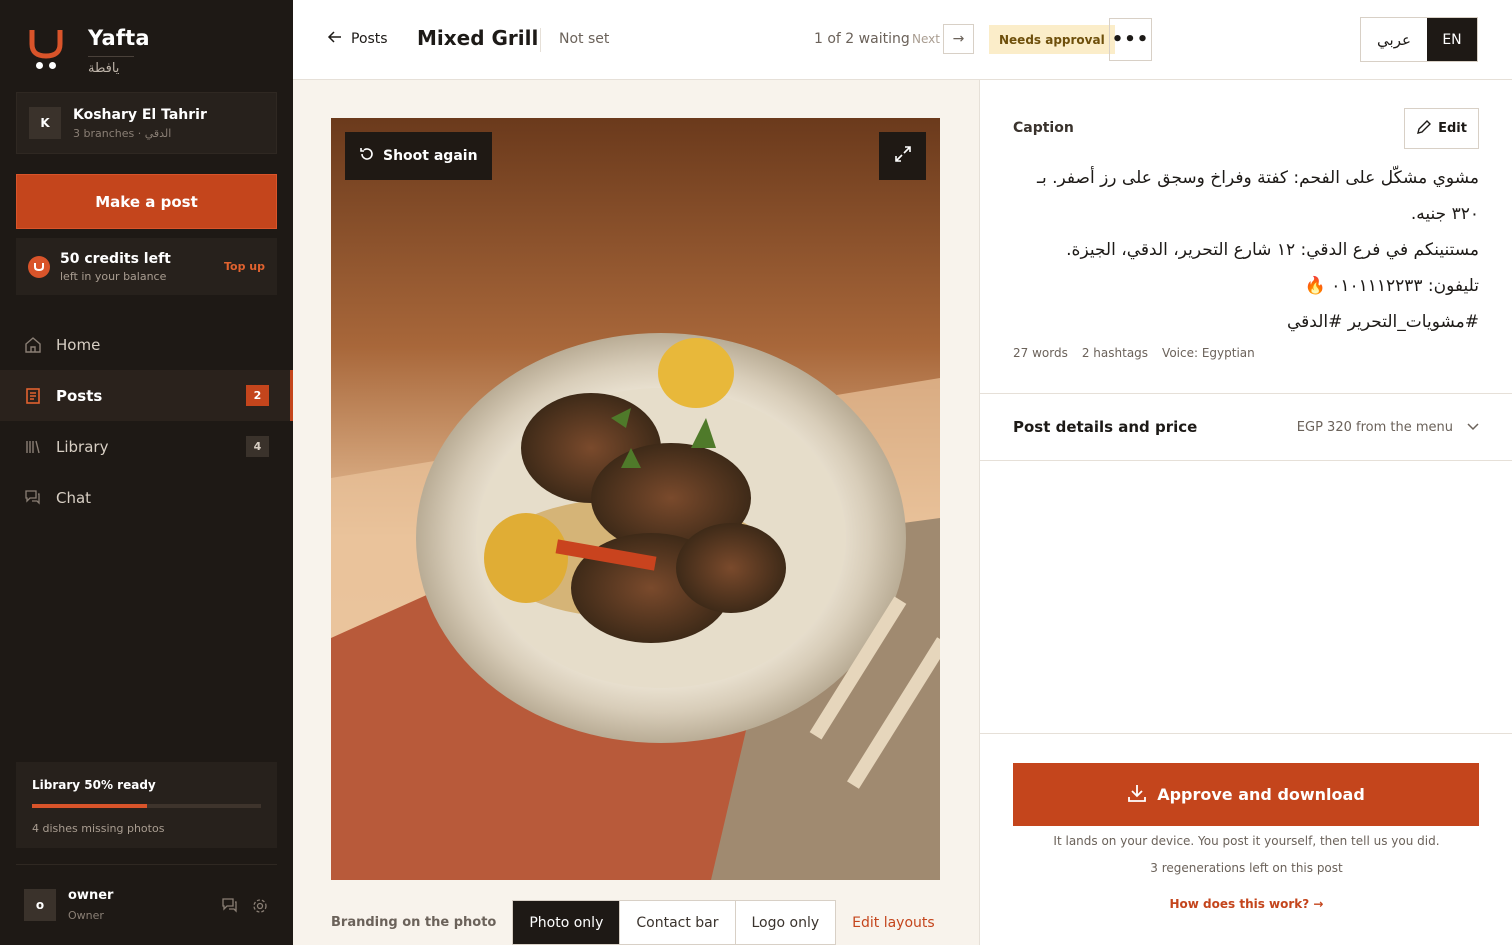  Describe the element at coordinates (1424, 129) in the screenshot. I see `pencil-icon` at that location.